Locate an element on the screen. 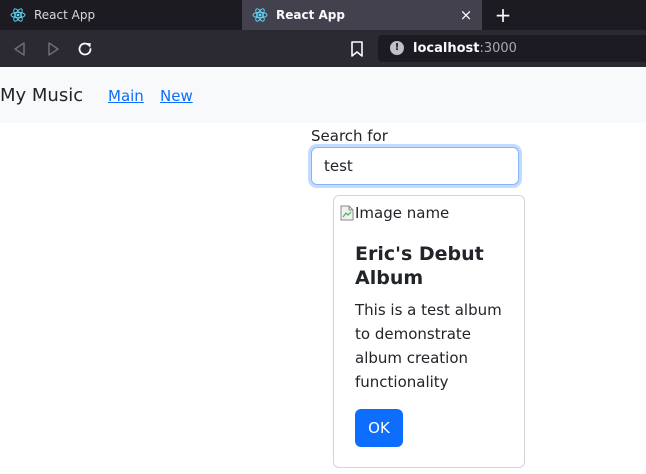 This screenshot has width=646, height=474. new-tab-icon: + is located at coordinates (503, 15).